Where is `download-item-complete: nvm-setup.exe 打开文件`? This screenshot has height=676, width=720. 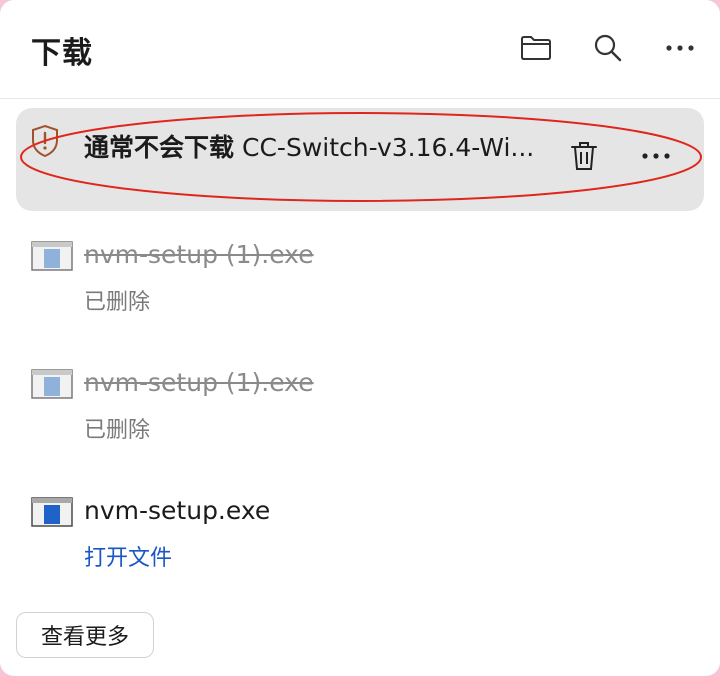
download-item-complete: nvm-setup.exe 打开文件 is located at coordinates (360, 541).